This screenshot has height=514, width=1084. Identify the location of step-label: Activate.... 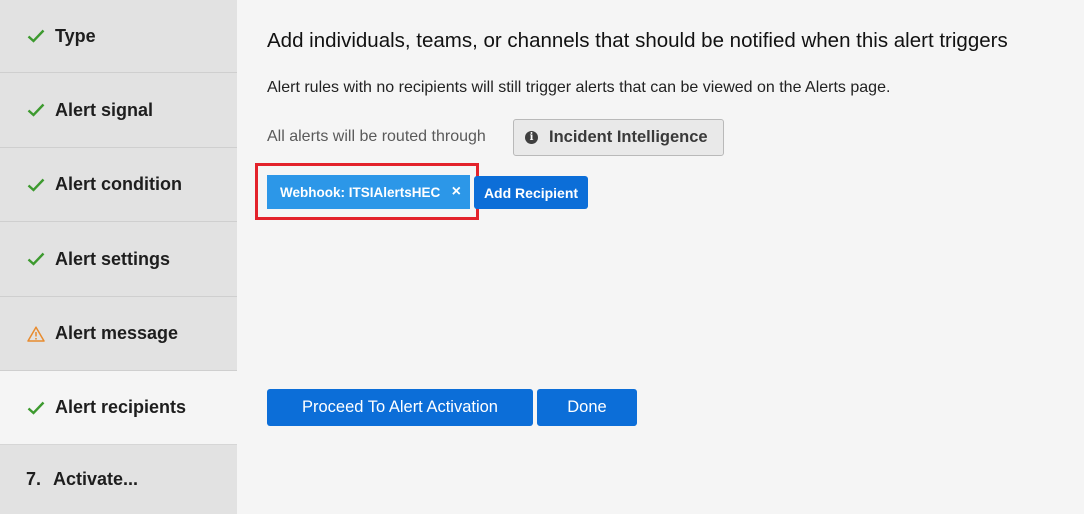
(96, 479).